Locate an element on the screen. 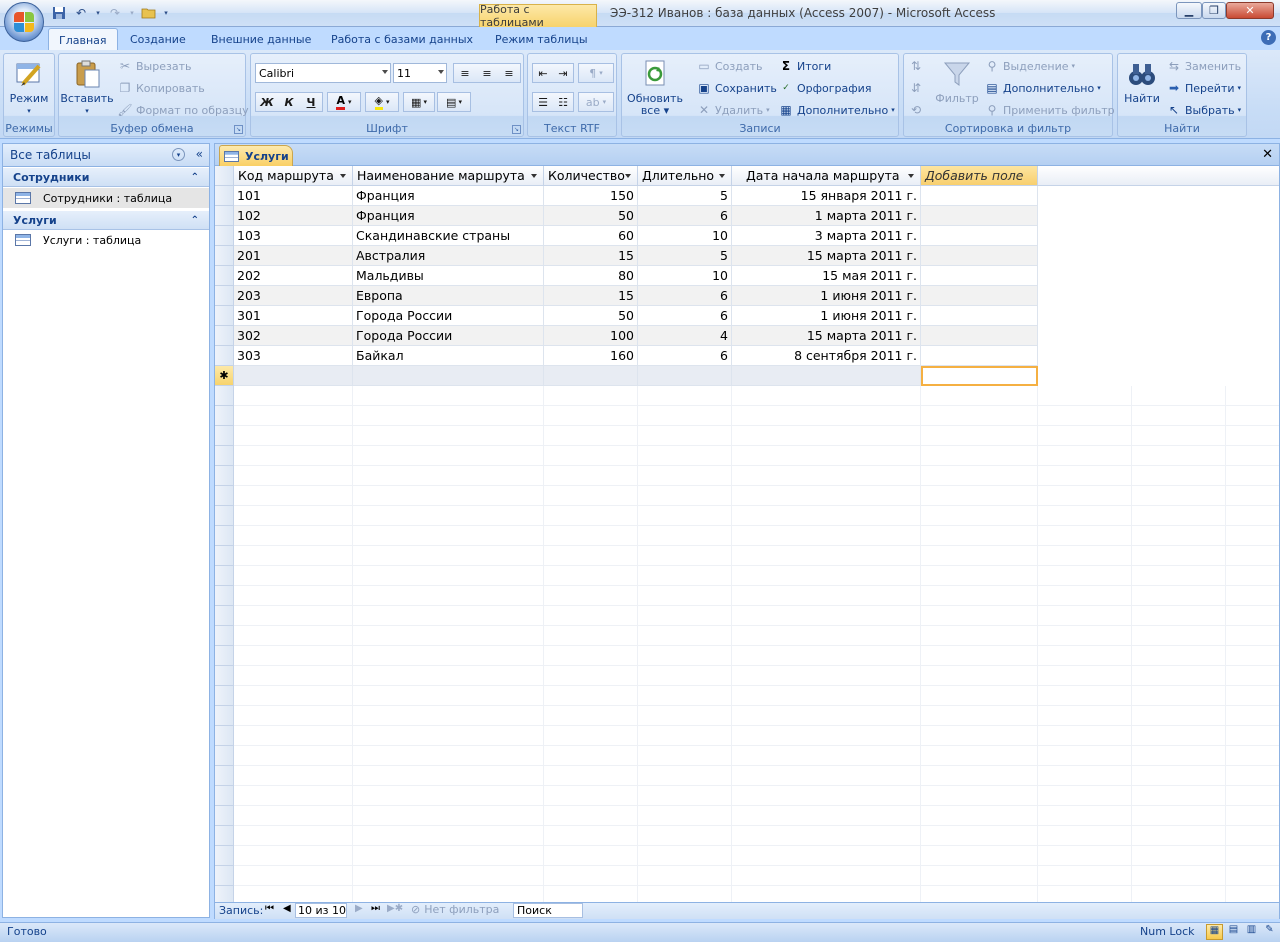 This screenshot has height=942, width=1280. nav-item-services-table: Услуги : таблица is located at coordinates (106, 240).